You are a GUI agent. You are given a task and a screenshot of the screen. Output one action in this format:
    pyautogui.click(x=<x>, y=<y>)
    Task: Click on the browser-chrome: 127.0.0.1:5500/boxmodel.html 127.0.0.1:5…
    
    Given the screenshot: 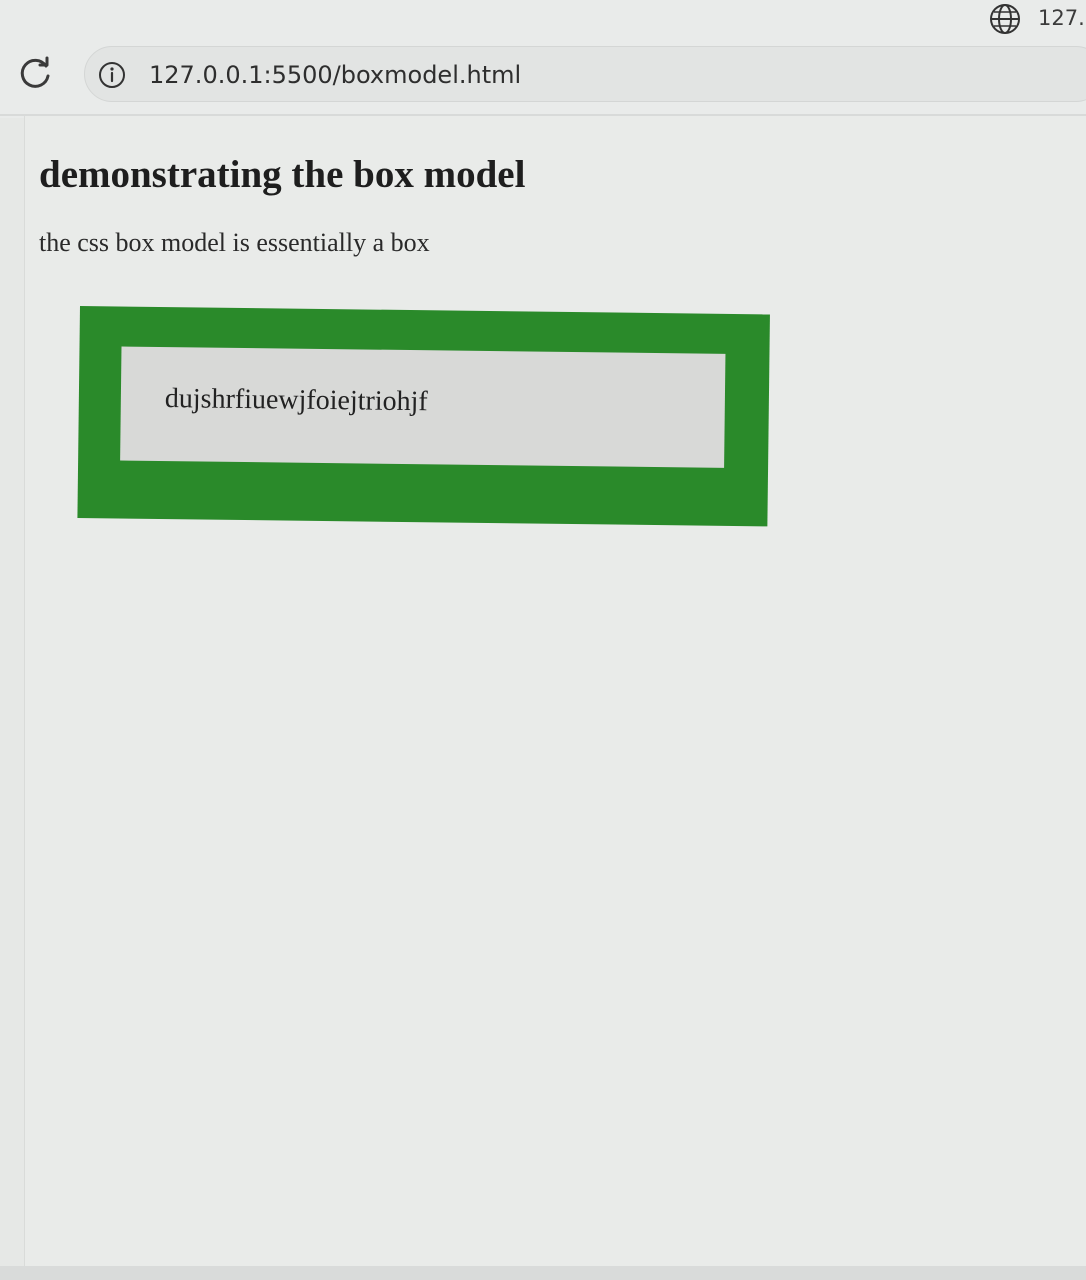 What is the action you would take?
    pyautogui.click(x=543, y=59)
    